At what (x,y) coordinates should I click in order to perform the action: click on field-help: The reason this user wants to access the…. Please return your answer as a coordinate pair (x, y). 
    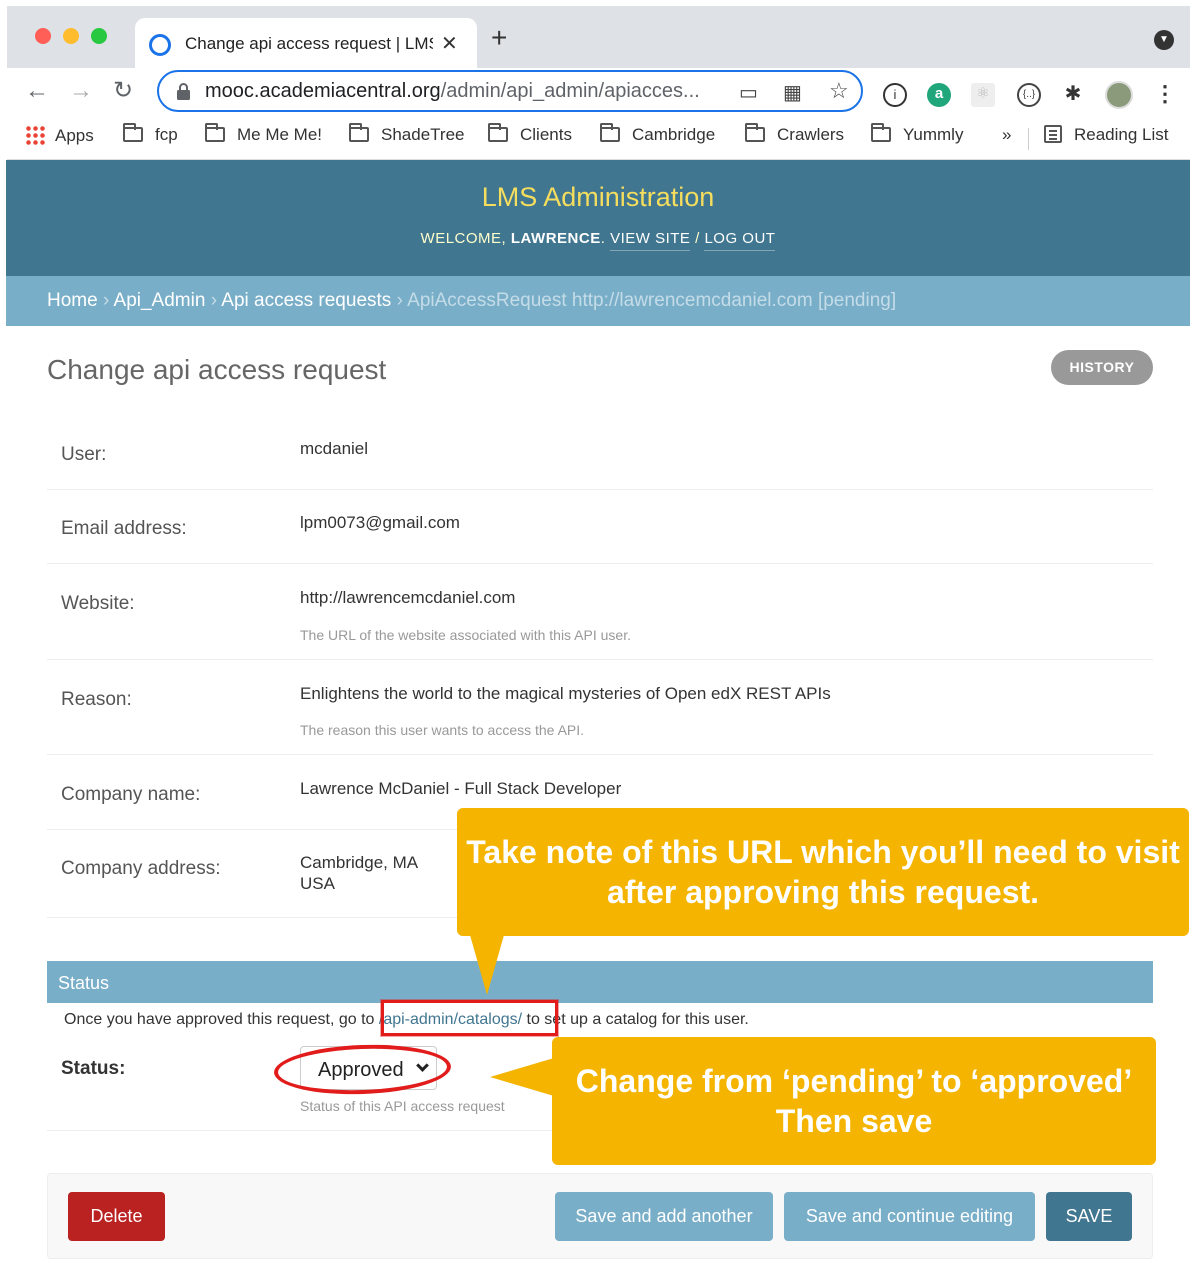
    Looking at the image, I should click on (442, 730).